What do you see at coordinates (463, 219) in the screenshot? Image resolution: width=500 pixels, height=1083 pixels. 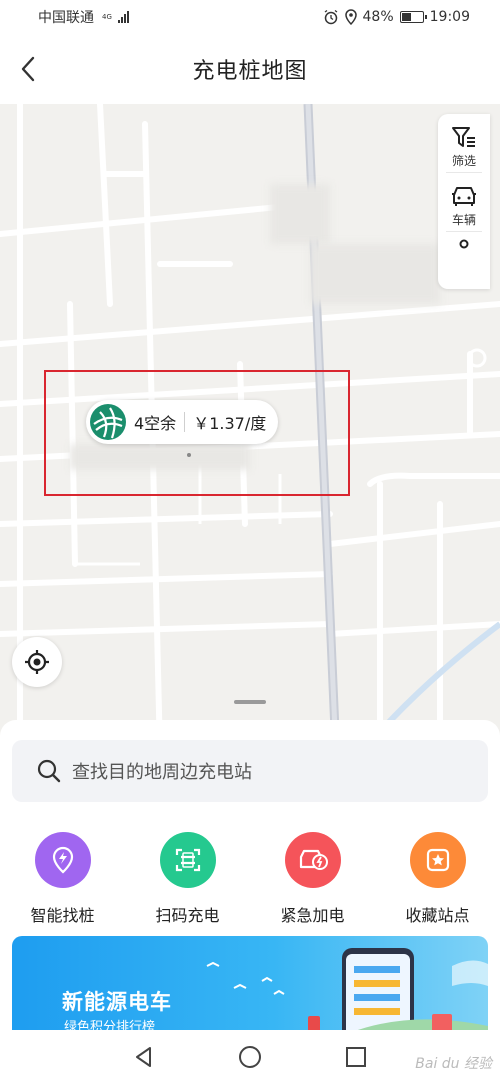 I see `vehicle-label: 车辆` at bounding box center [463, 219].